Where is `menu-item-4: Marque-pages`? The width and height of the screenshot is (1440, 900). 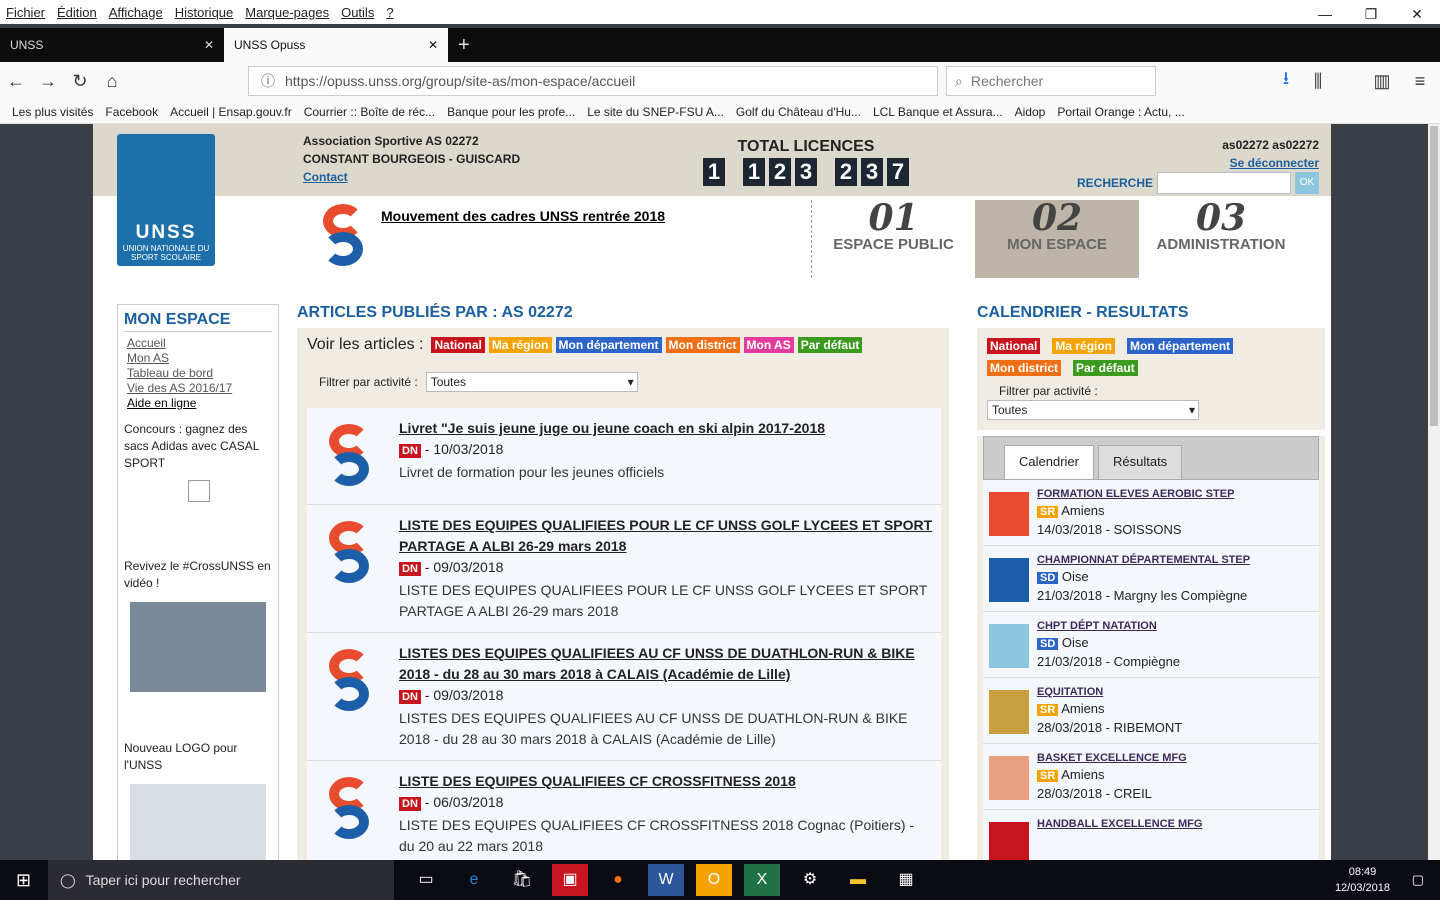 menu-item-4: Marque-pages is located at coordinates (287, 12).